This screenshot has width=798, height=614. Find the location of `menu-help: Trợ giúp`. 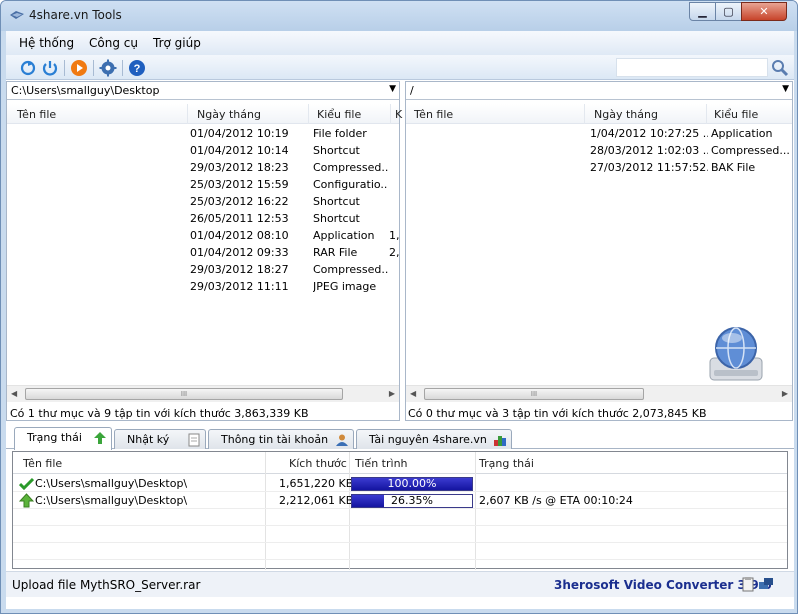

menu-help: Trợ giúp is located at coordinates (177, 43).